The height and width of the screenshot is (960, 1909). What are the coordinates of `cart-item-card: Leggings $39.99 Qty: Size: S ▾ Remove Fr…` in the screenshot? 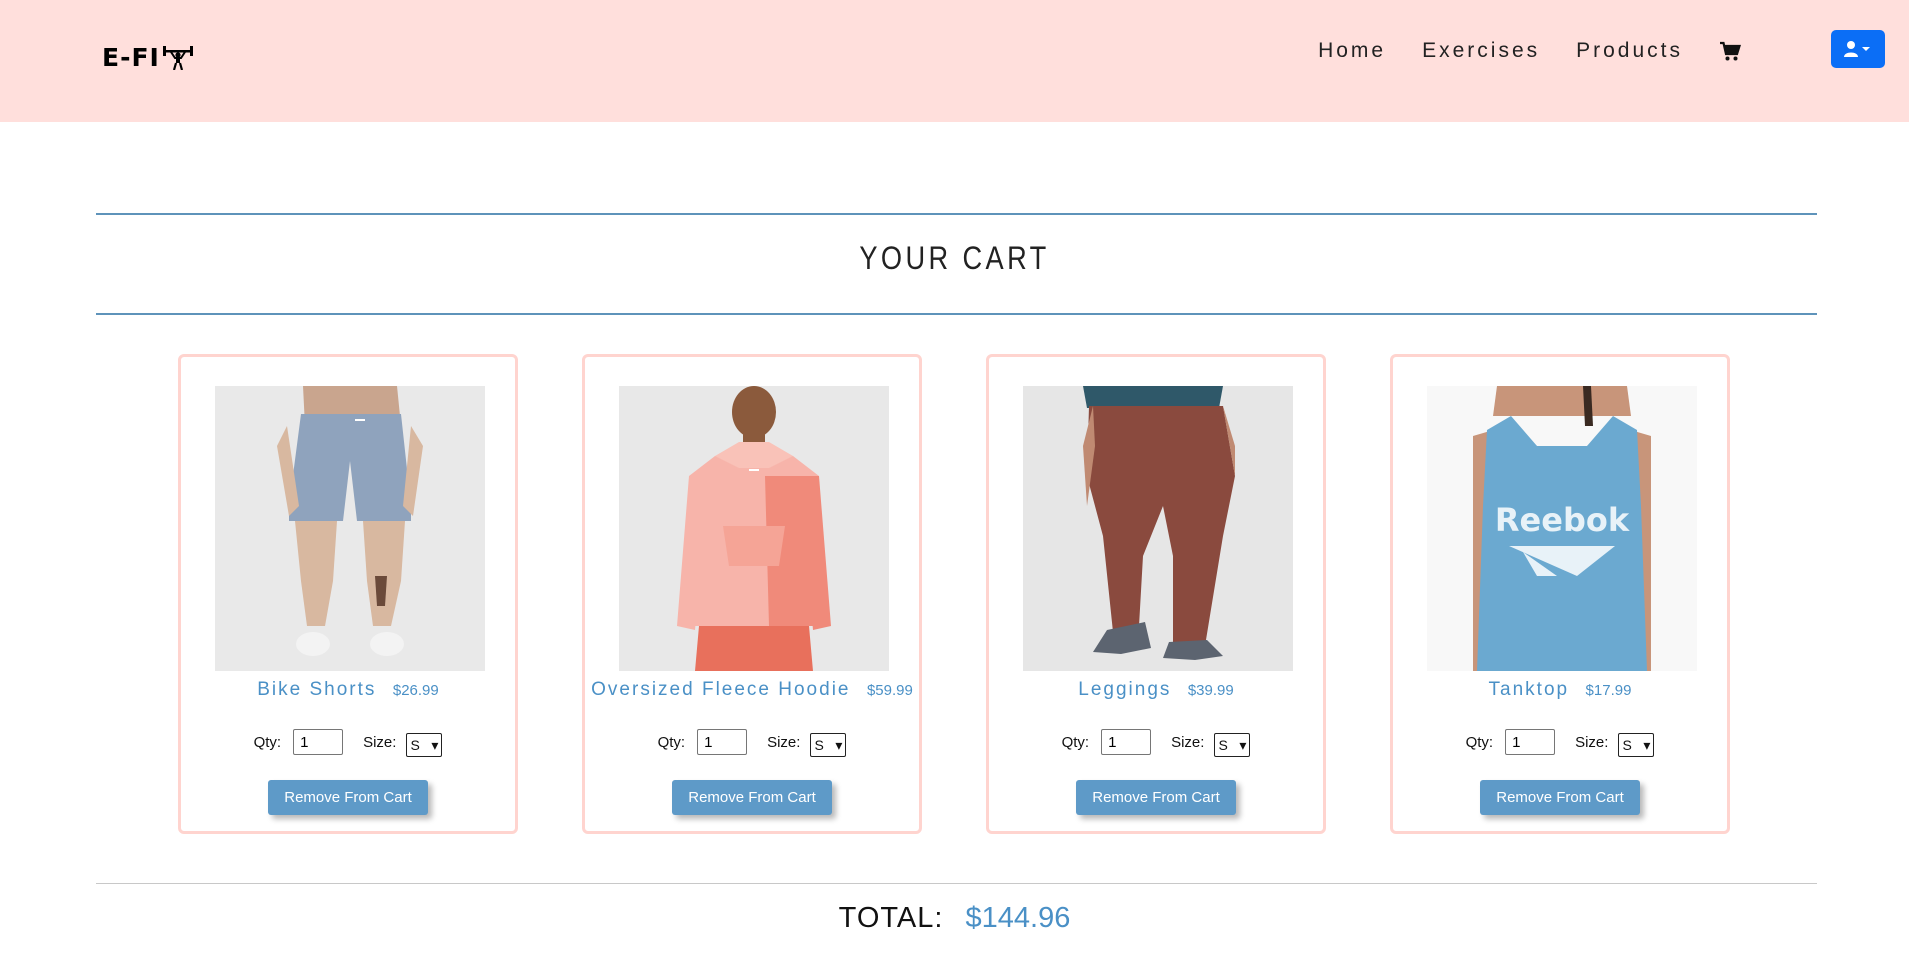 It's located at (1156, 594).